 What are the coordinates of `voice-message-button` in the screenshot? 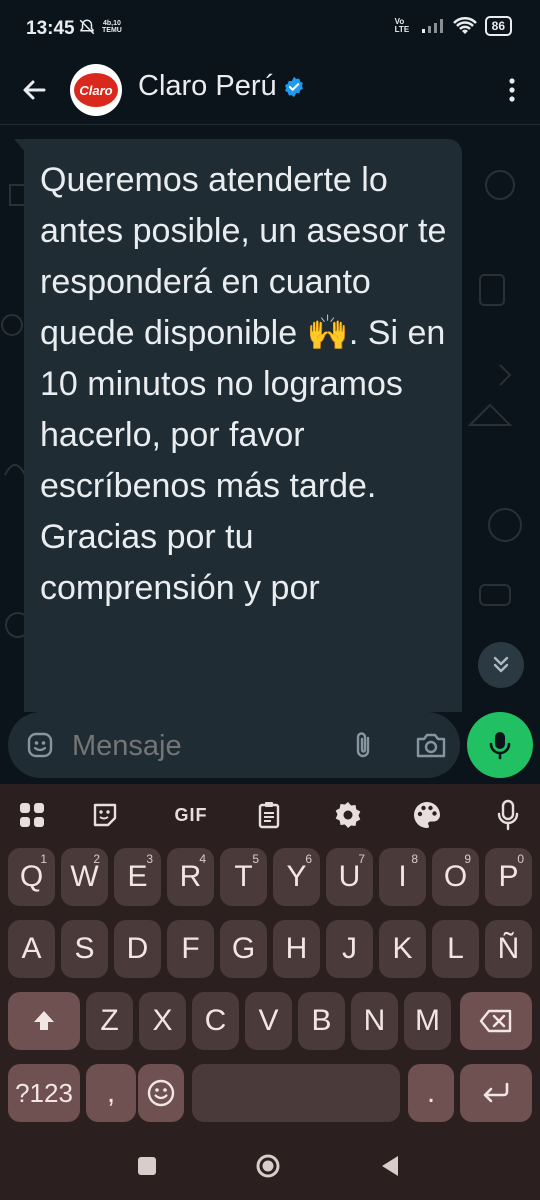 It's located at (500, 745).